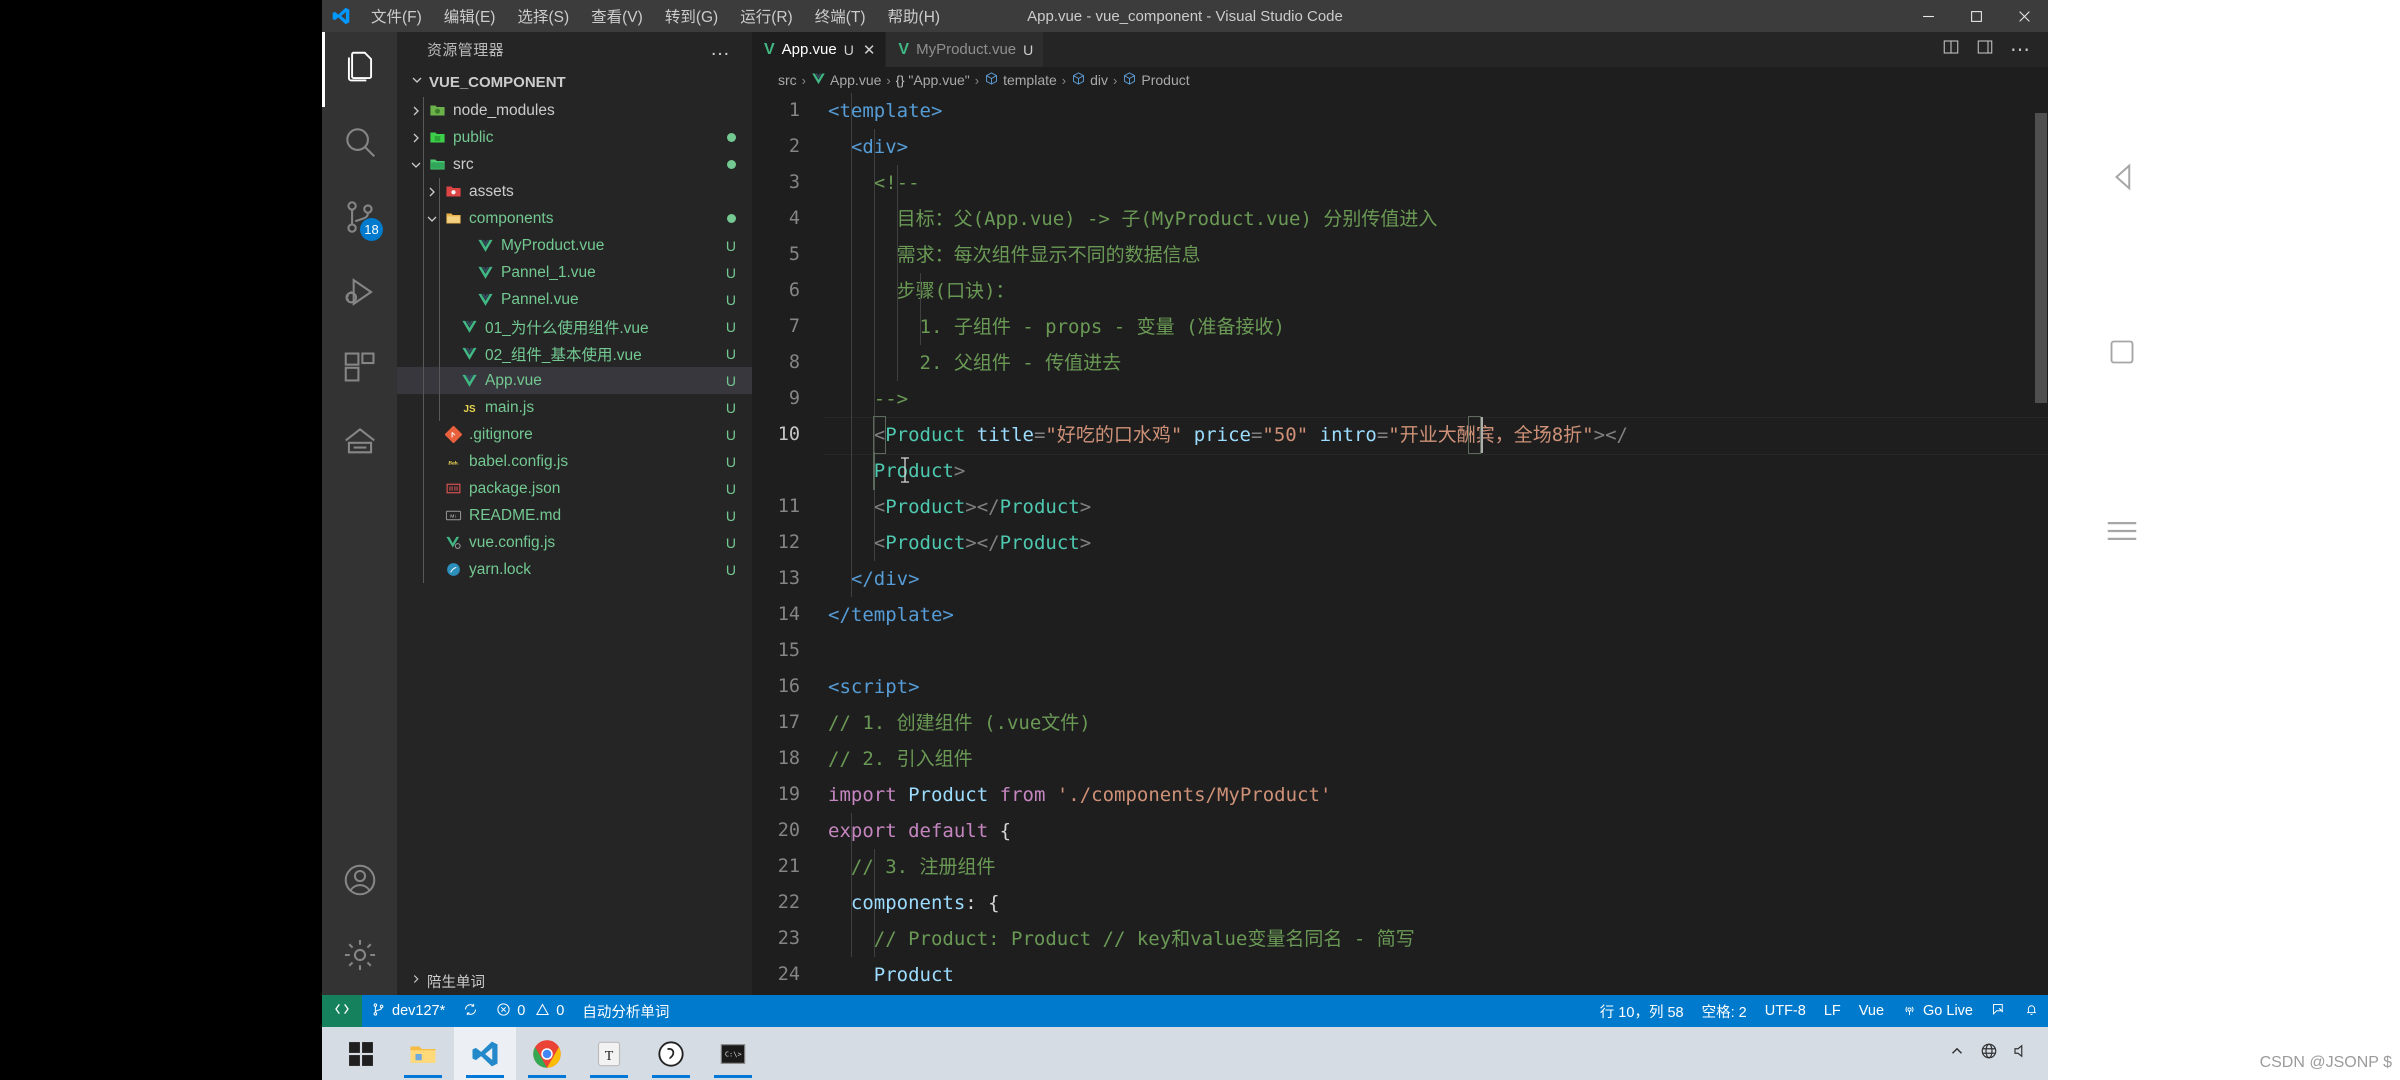 The width and height of the screenshot is (2400, 1080). Describe the element at coordinates (1985, 49) in the screenshot. I see `layout-panel-icon` at that location.